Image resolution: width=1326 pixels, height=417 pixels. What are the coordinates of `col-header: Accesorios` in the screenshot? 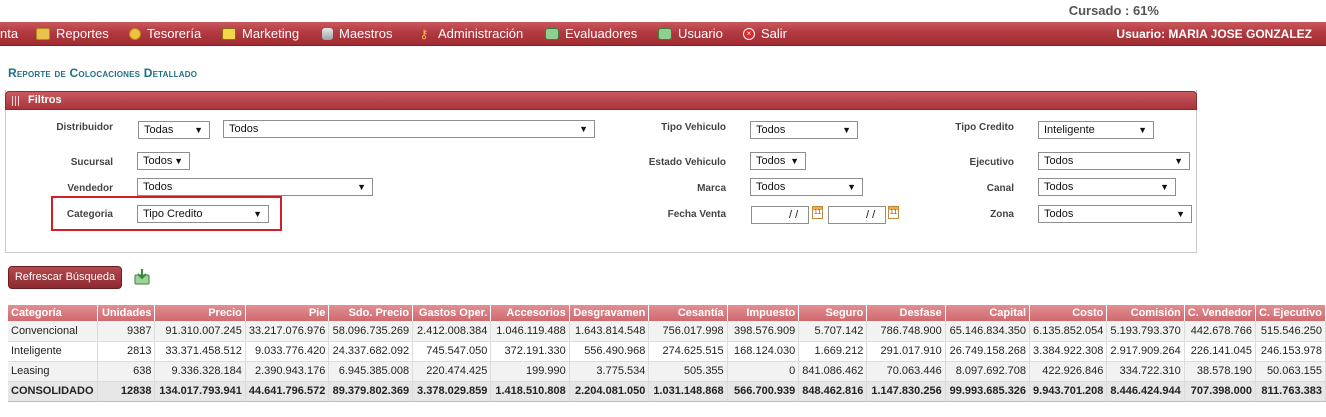 It's located at (530, 313).